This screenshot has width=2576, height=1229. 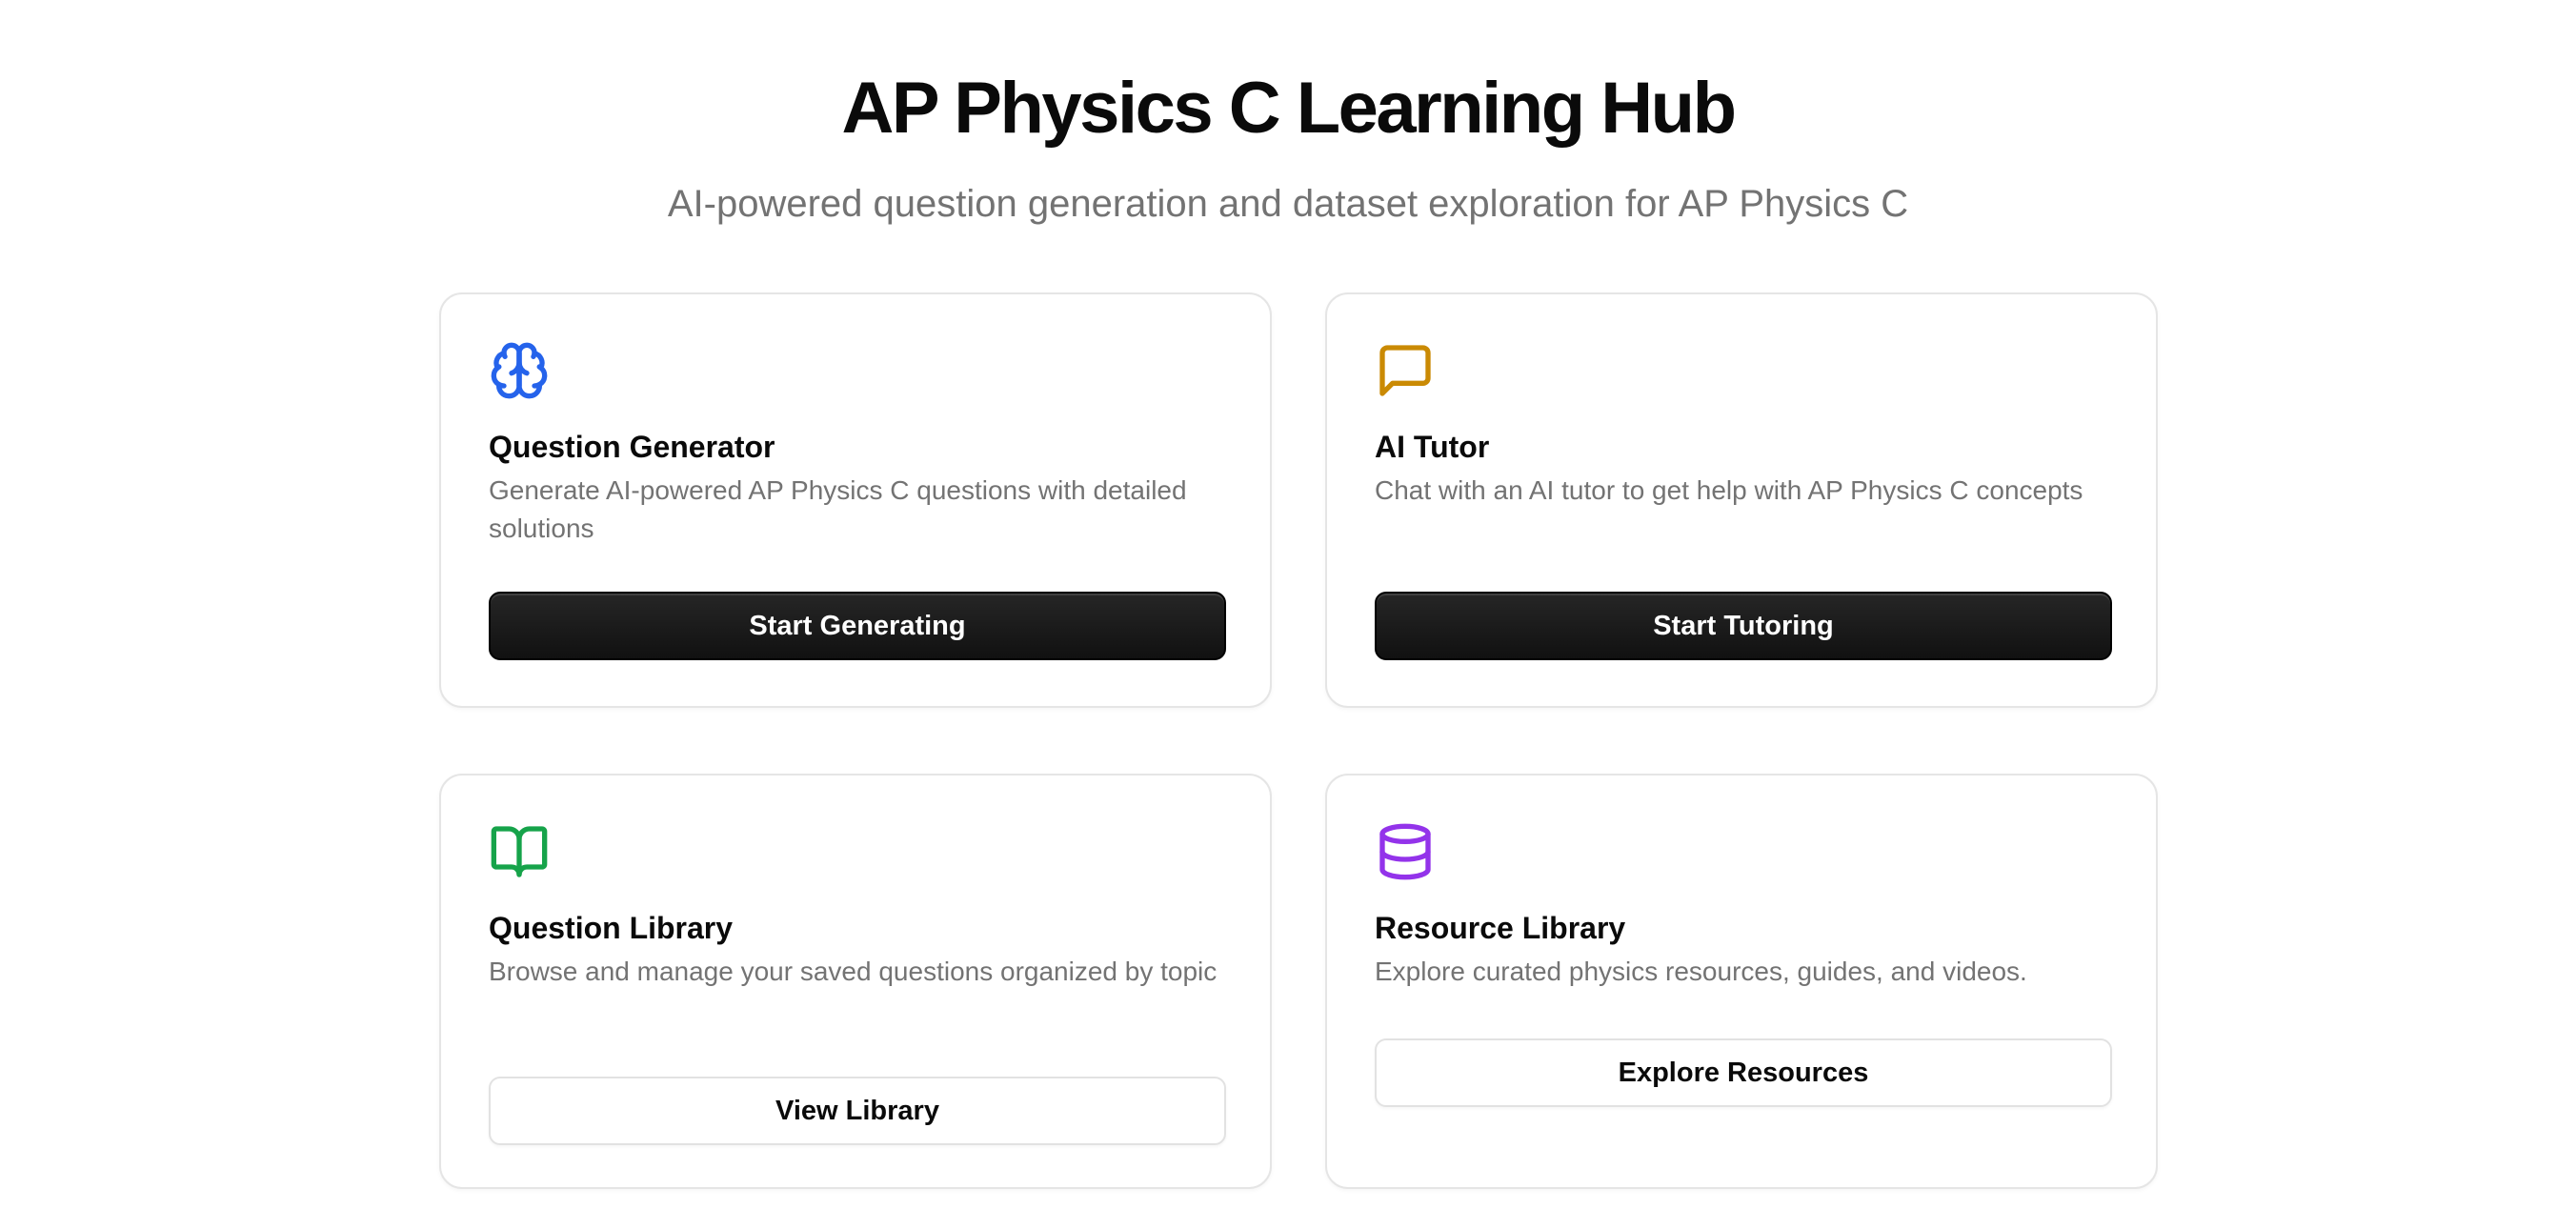 I want to click on card-title: AI Tutor, so click(x=1433, y=447).